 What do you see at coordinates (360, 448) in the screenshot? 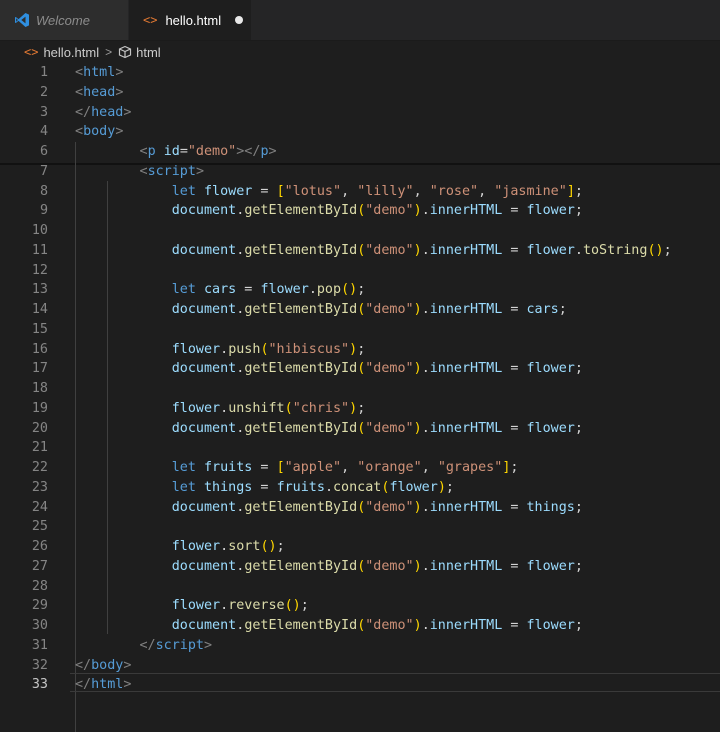
I see `code-line: 21` at bounding box center [360, 448].